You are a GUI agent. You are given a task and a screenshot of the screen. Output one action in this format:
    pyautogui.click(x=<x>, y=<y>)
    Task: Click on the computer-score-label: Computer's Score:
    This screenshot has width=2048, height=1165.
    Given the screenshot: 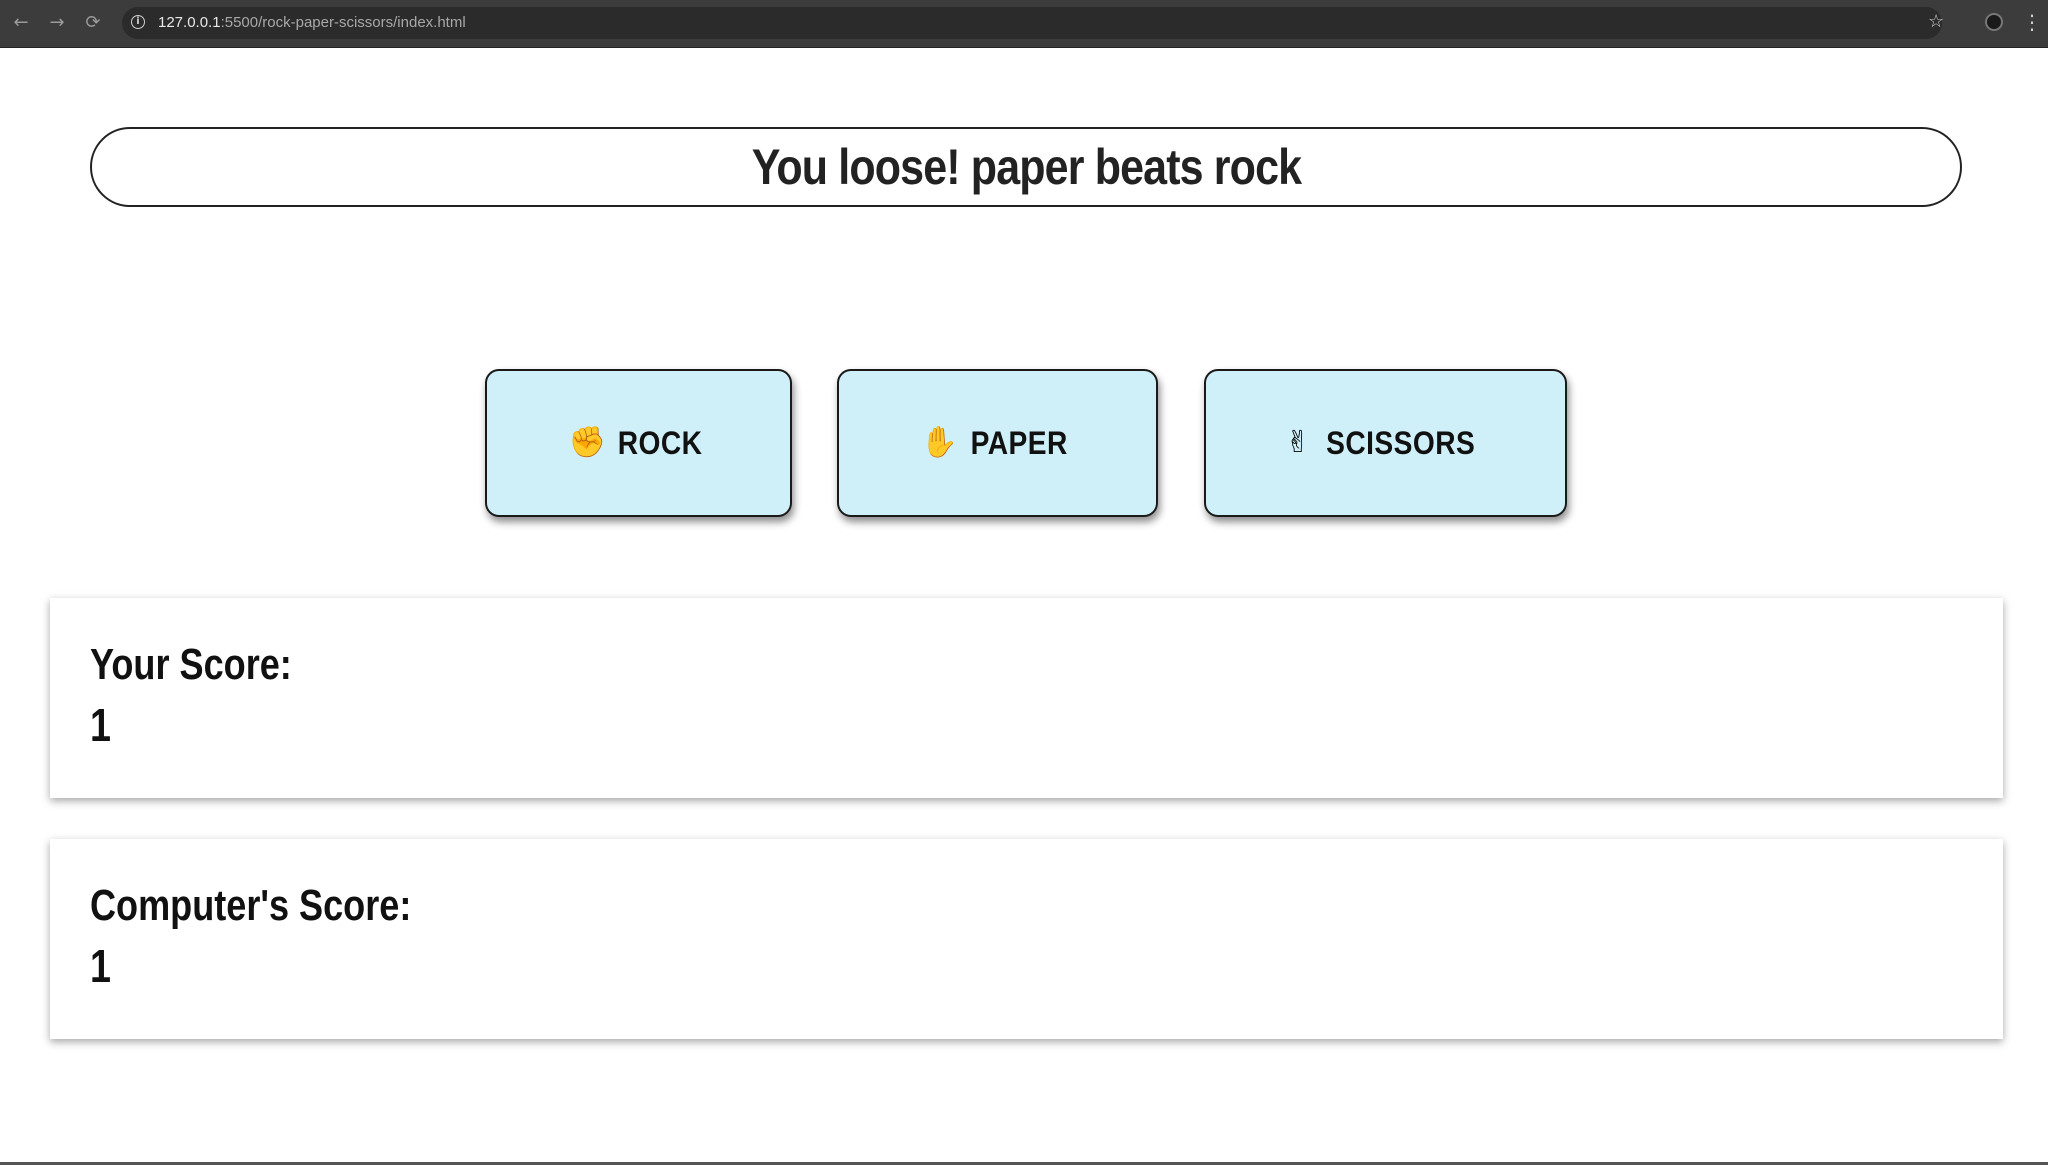 What is the action you would take?
    pyautogui.click(x=251, y=905)
    